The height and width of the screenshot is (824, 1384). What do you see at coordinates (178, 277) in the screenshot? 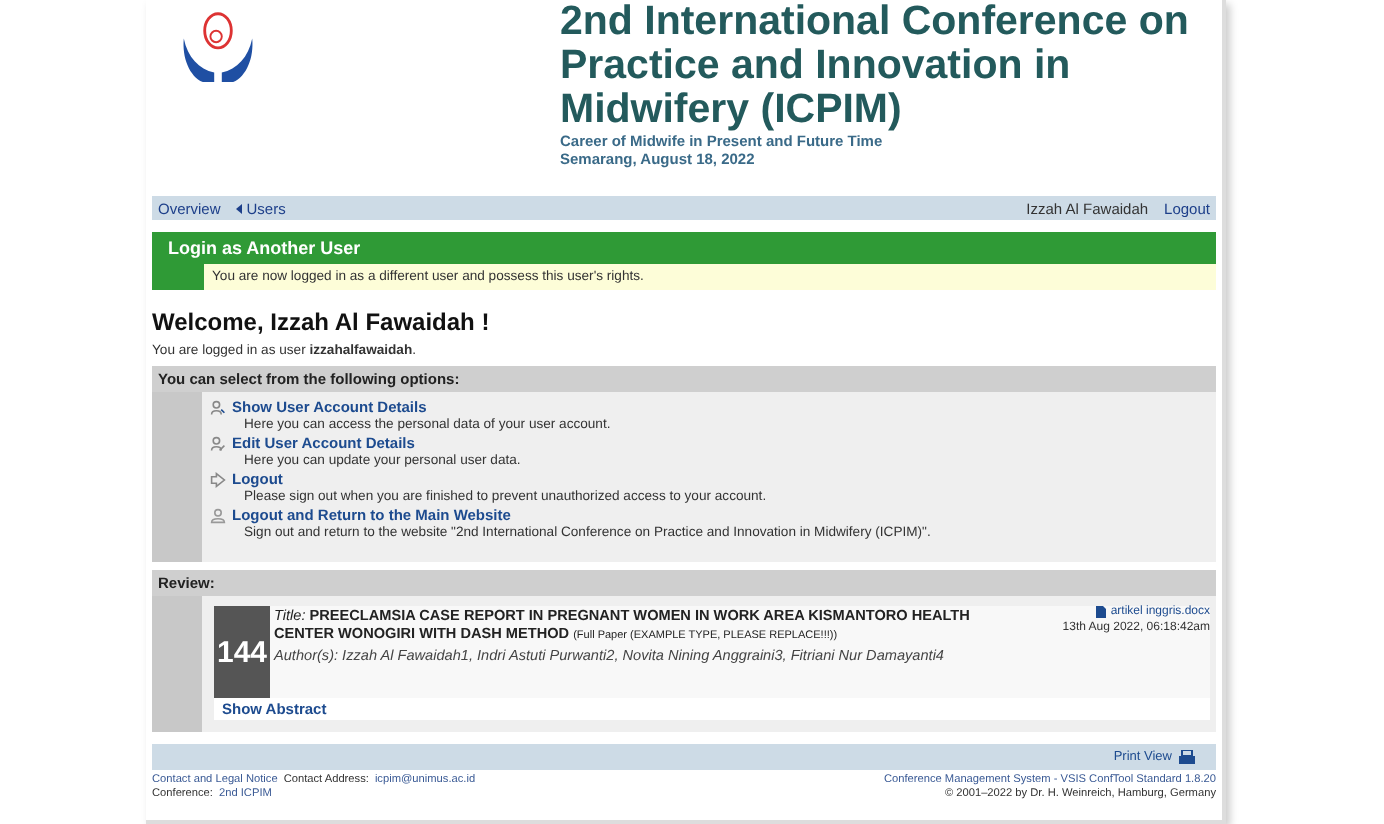
I see `notice-bar-edge` at bounding box center [178, 277].